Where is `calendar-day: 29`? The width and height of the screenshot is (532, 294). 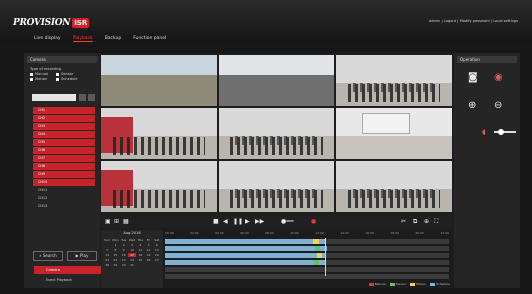
calendar-day: 29 is located at coordinates (115, 265).